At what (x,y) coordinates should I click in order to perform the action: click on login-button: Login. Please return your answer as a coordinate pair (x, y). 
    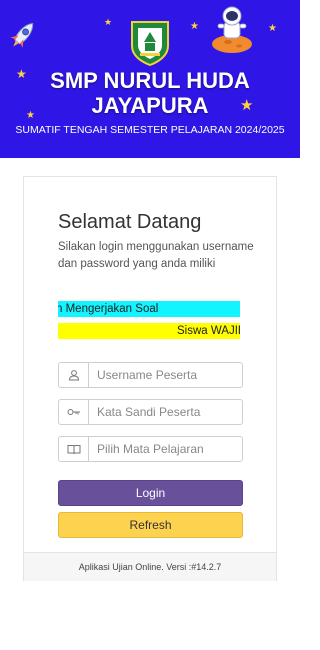
    Looking at the image, I should click on (150, 493).